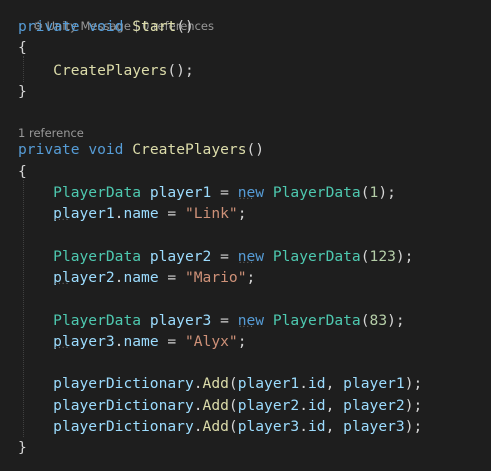 The height and width of the screenshot is (471, 491). I want to click on number-literal: 1, so click(374, 192).